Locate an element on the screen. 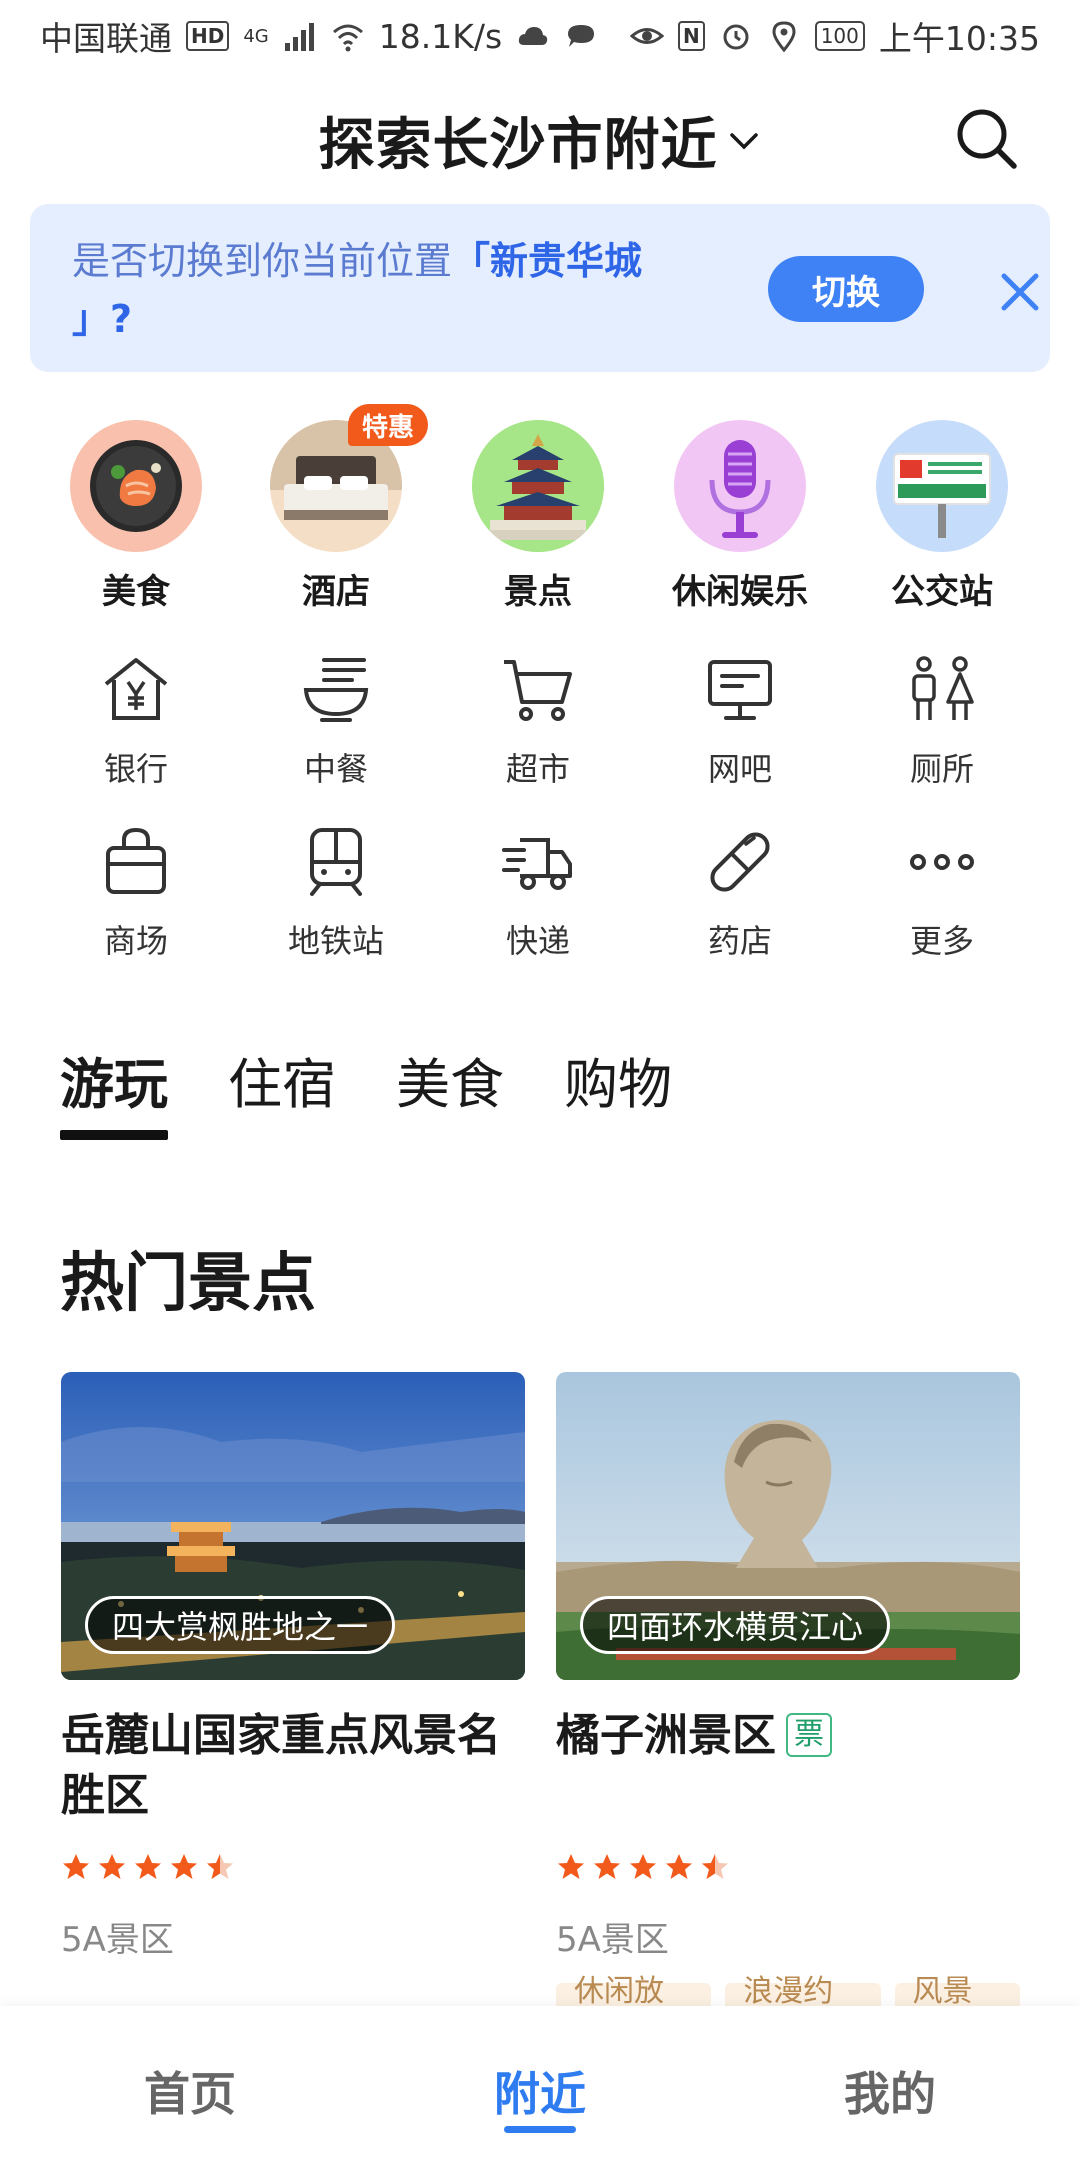  grid-item-supermarket: 超市 is located at coordinates (538, 721).